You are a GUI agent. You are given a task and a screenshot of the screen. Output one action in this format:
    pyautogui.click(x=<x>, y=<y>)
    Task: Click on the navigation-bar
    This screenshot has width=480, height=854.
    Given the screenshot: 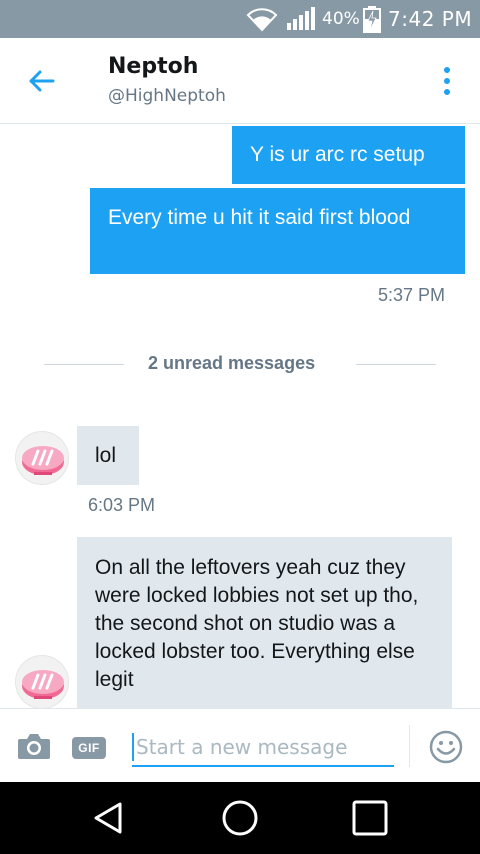 What is the action you would take?
    pyautogui.click(x=240, y=818)
    